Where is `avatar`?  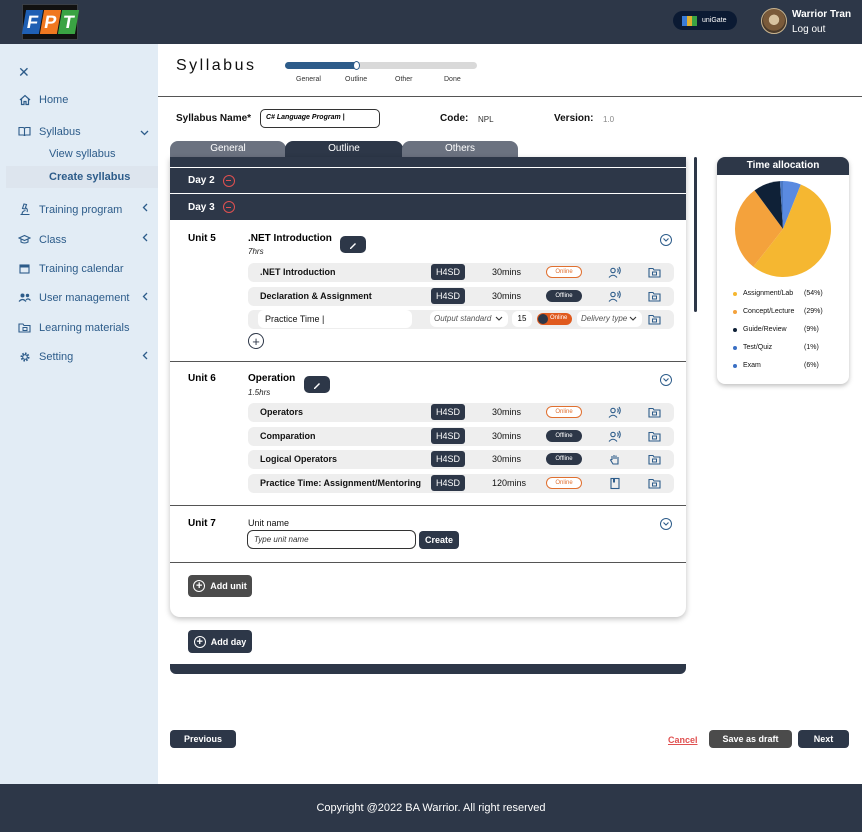
avatar is located at coordinates (774, 21).